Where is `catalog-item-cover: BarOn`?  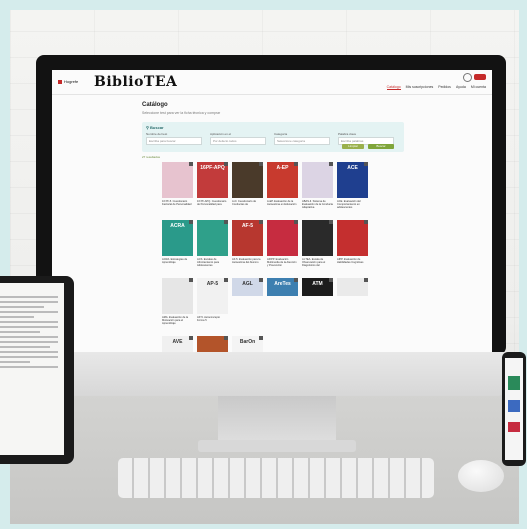
catalog-item-cover: BarOn is located at coordinates (247, 344).